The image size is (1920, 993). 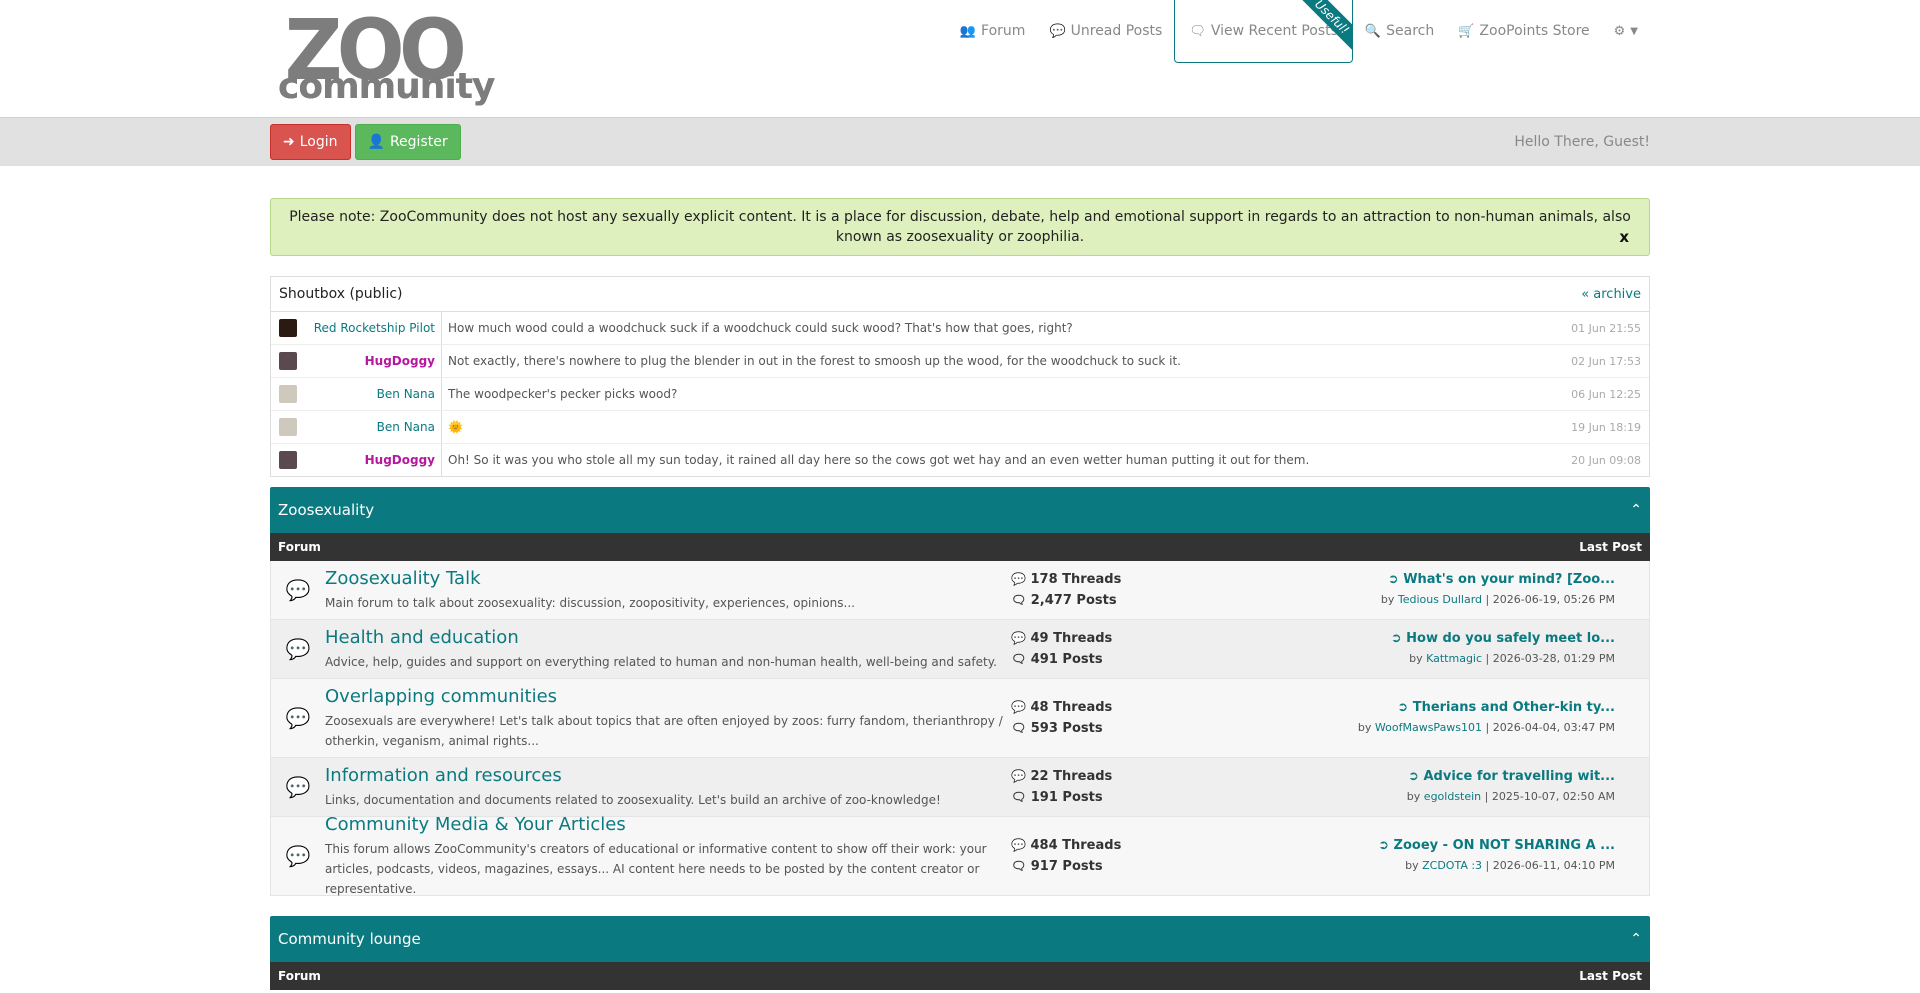 I want to click on shout-row: Ben Nana 🌞 19 Jun 18:19, so click(x=960, y=427).